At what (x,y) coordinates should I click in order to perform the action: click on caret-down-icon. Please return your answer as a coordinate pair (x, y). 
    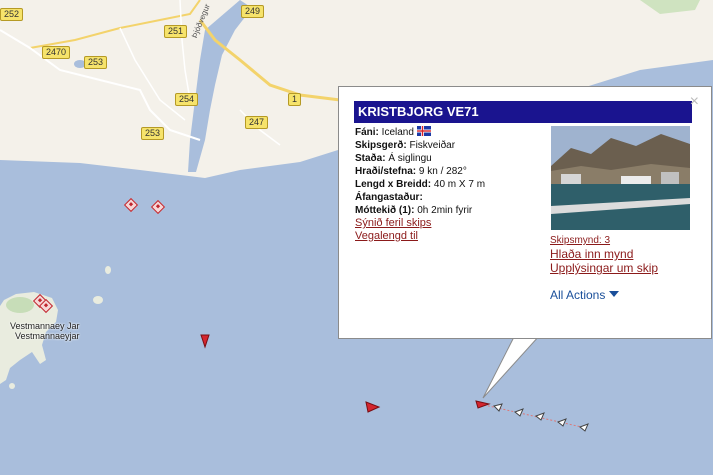
    Looking at the image, I should click on (614, 294).